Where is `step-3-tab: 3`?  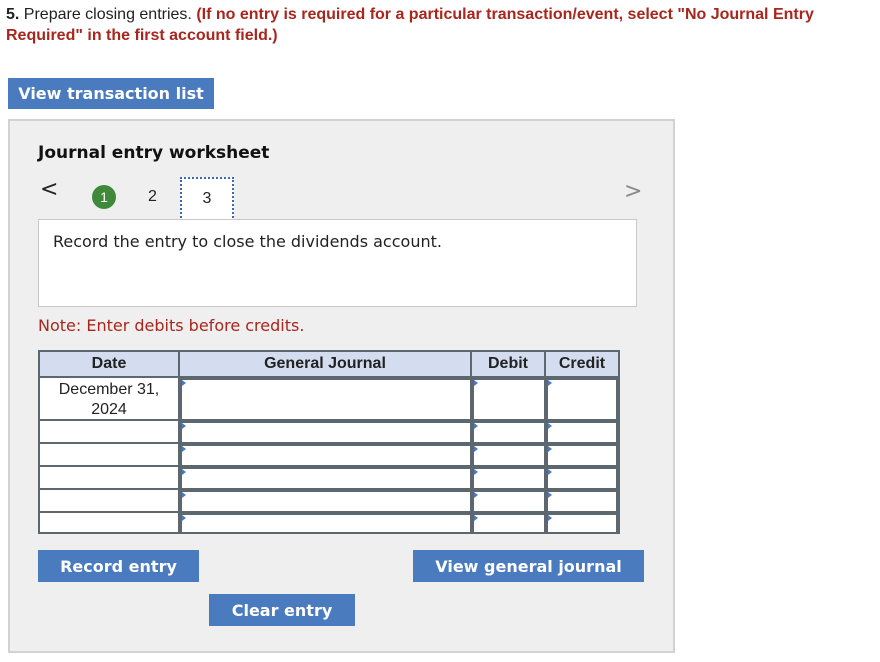
step-3-tab: 3 is located at coordinates (207, 199).